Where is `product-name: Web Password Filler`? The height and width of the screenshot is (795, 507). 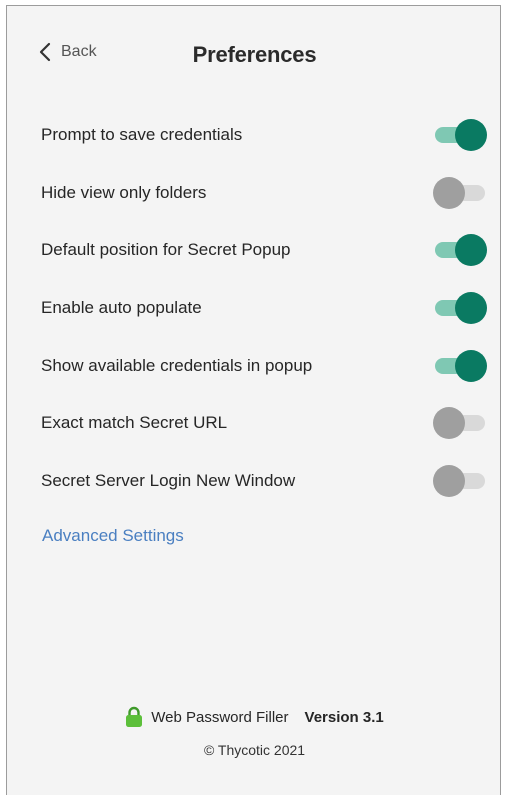 product-name: Web Password Filler is located at coordinates (220, 717).